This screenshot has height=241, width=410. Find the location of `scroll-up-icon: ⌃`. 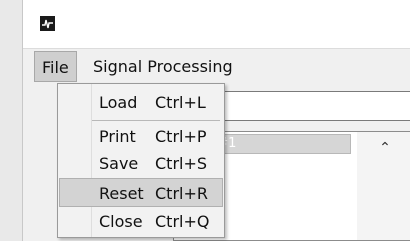

scroll-up-icon: ⌃ is located at coordinates (385, 148).